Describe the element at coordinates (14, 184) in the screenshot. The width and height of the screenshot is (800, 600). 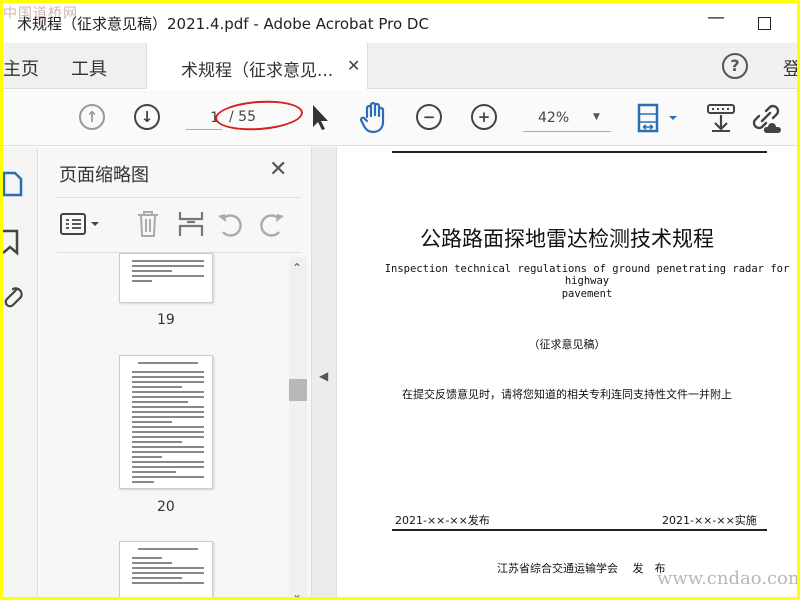
I see `page-thumbnail-icon` at that location.